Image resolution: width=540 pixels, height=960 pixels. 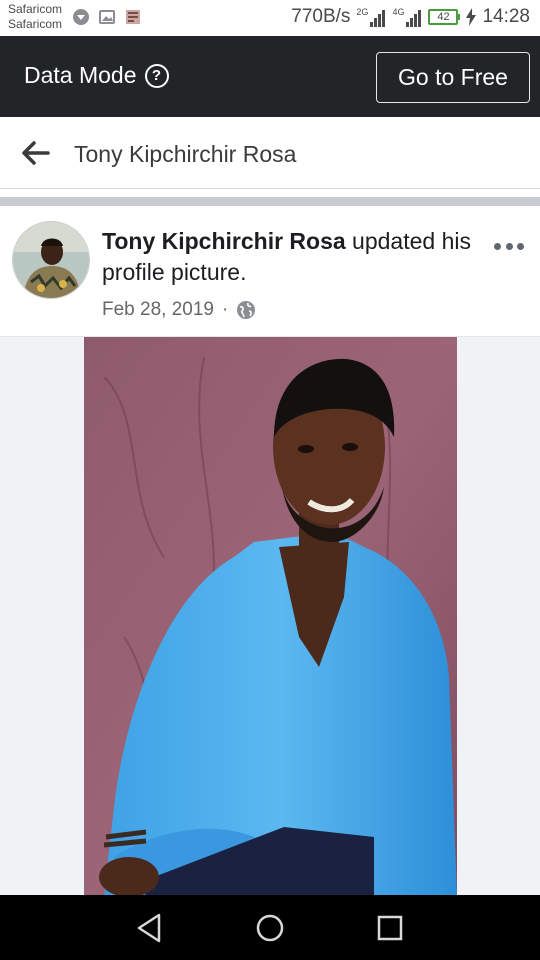 I want to click on net-2g-label: 2G, so click(x=362, y=11).